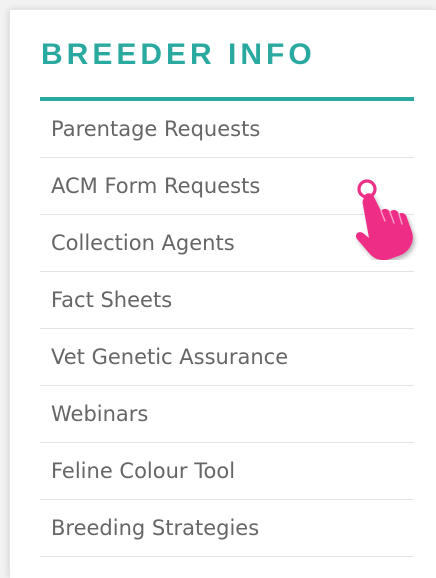 Image resolution: width=436 pixels, height=578 pixels. What do you see at coordinates (112, 300) in the screenshot?
I see `menu-item-label: Fact Sheets` at bounding box center [112, 300].